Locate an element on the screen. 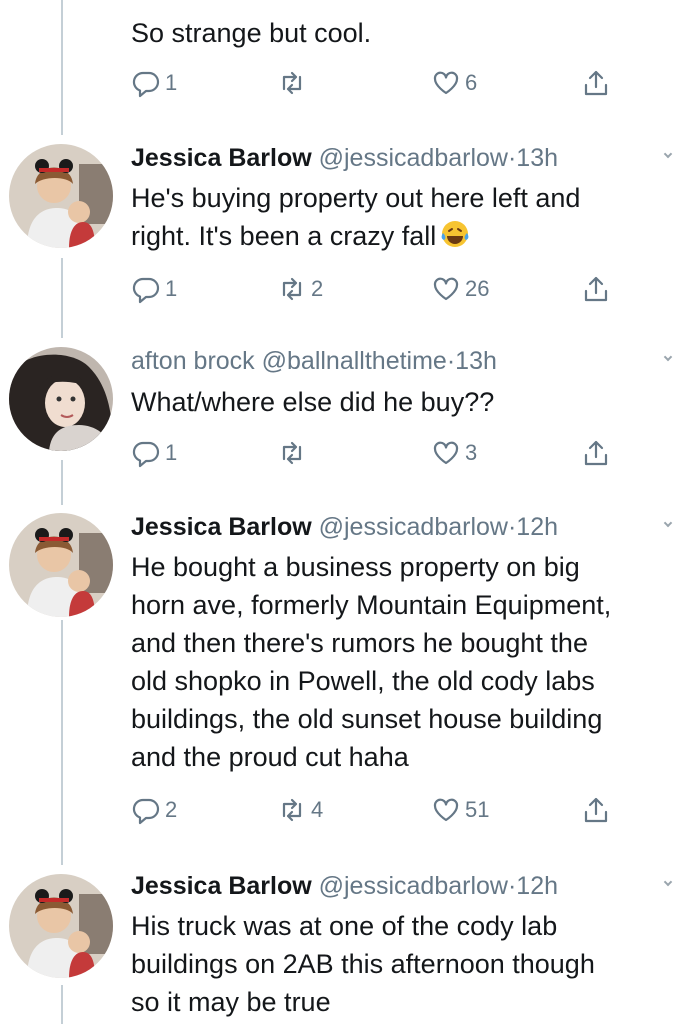 The image size is (683, 1024). like-button: 3 is located at coordinates (454, 453).